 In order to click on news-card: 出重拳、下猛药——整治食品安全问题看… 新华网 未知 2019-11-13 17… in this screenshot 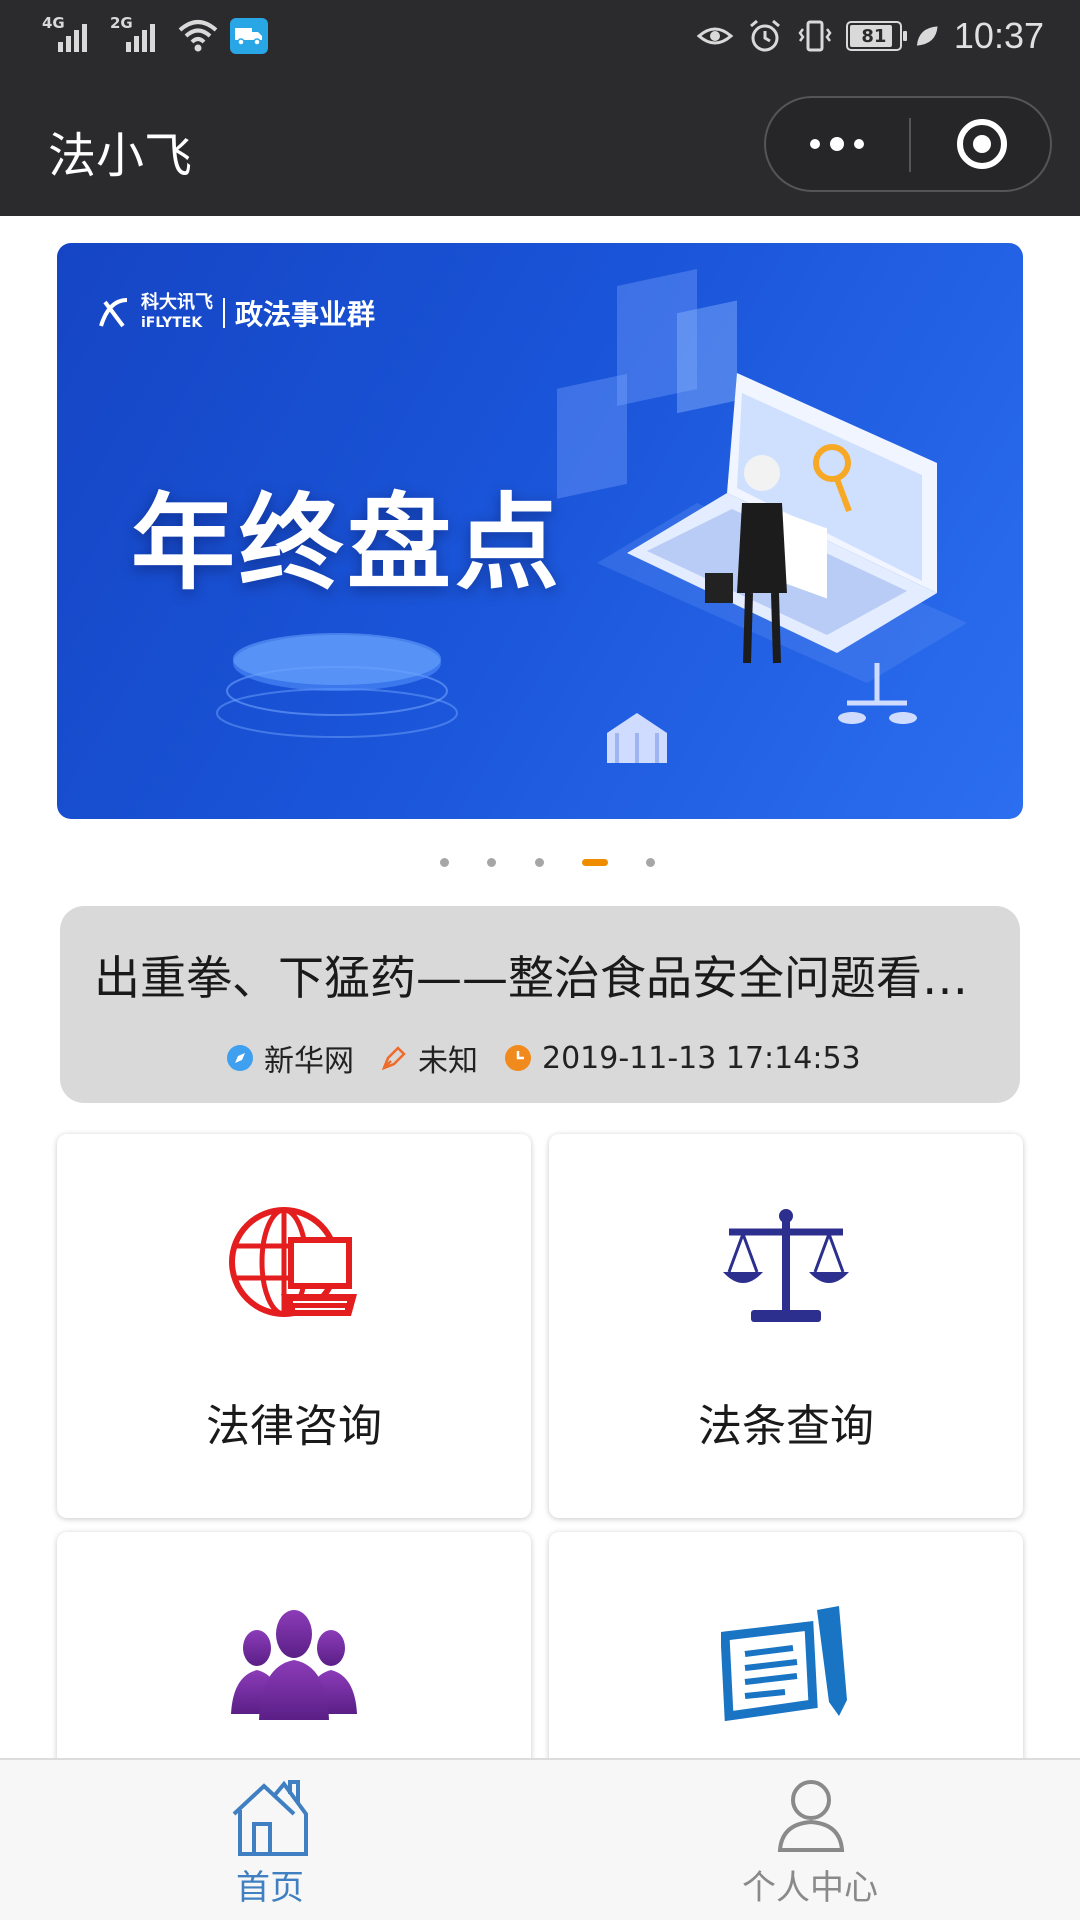, I will do `click(540, 1004)`.